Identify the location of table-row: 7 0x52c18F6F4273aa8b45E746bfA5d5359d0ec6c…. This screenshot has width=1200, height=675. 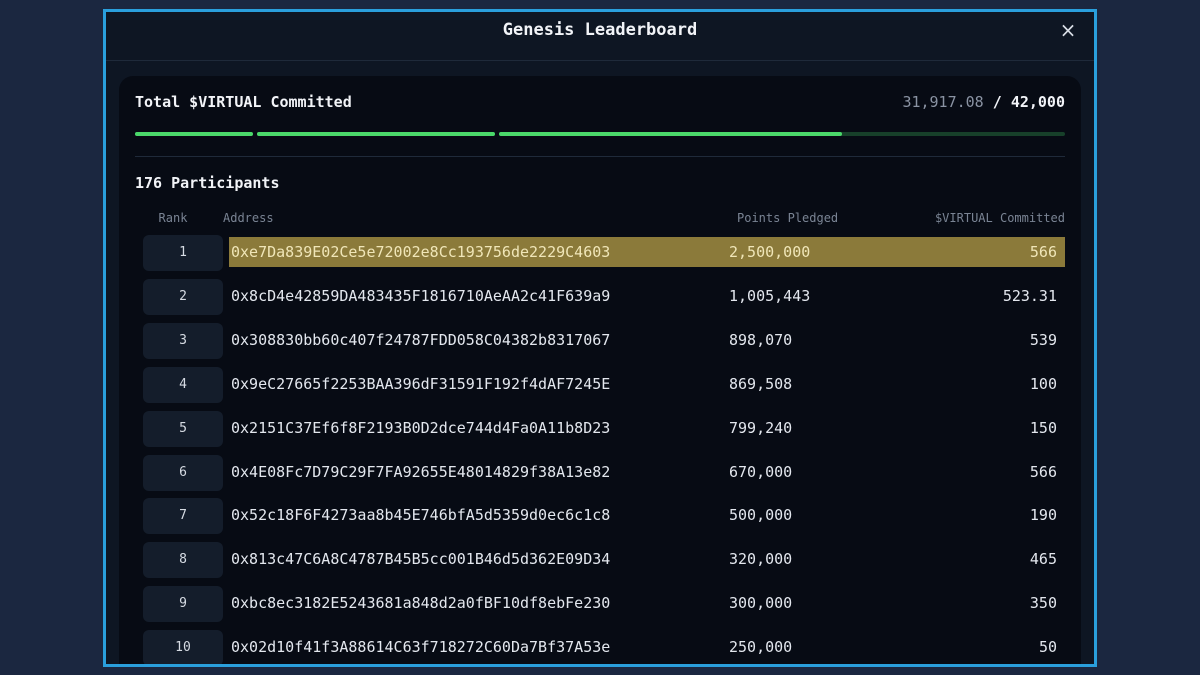
(600, 516).